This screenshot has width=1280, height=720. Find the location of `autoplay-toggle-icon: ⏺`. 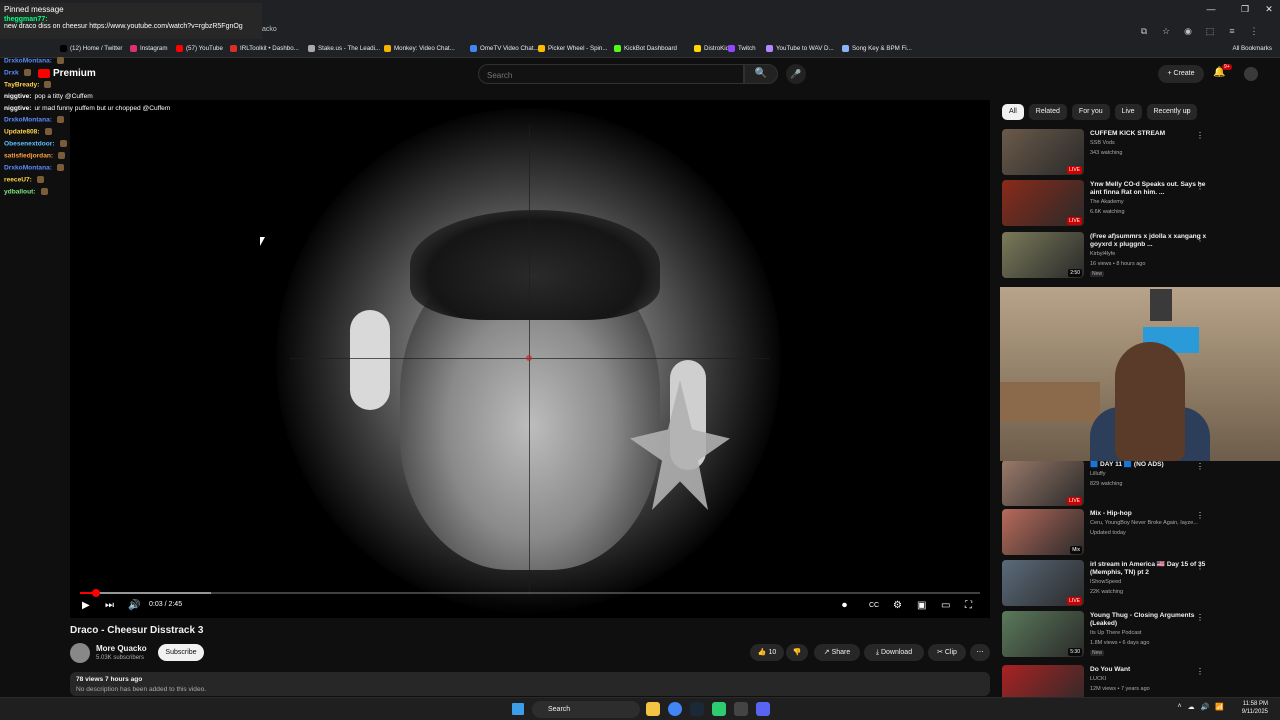

autoplay-toggle-icon: ⏺ is located at coordinates (844, 605).